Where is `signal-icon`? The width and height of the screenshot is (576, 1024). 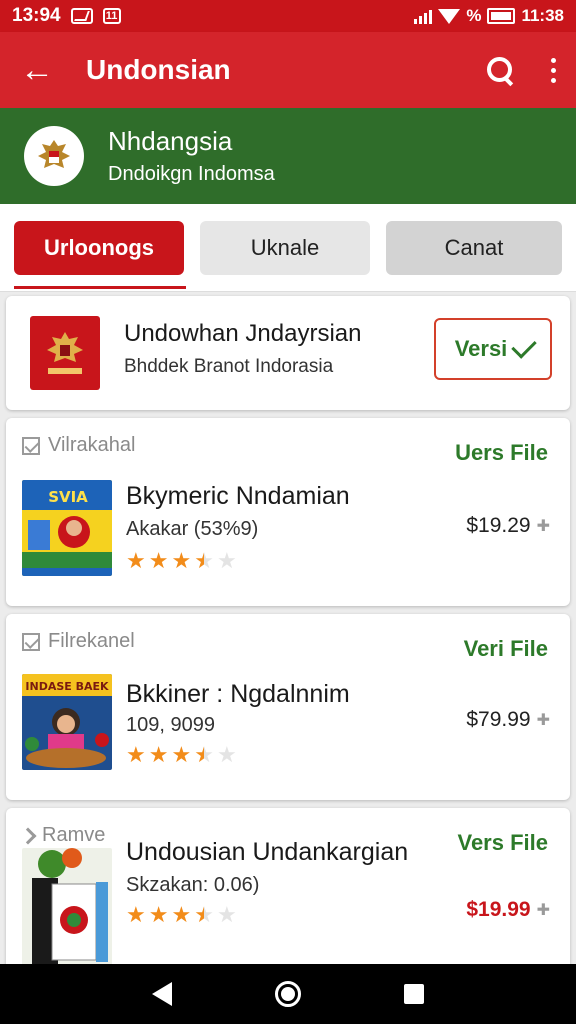
signal-icon is located at coordinates (423, 16).